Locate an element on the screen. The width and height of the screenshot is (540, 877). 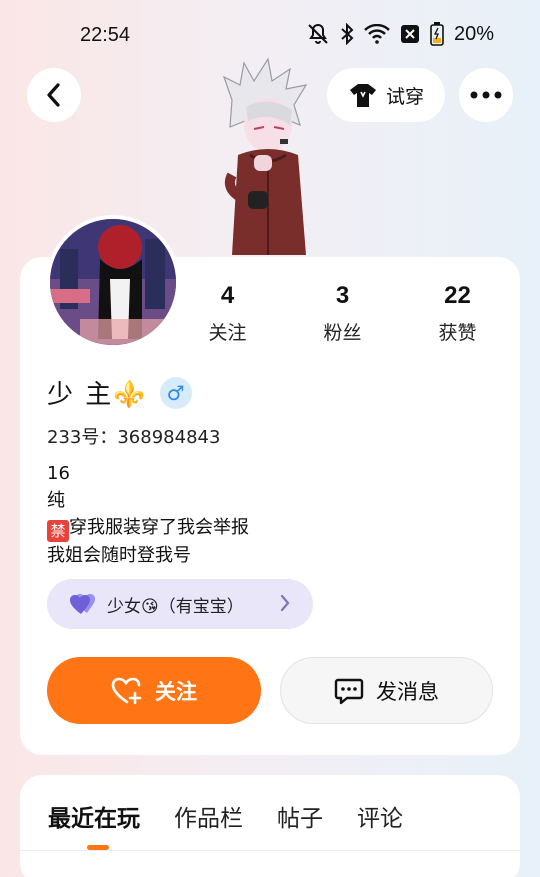
heart-plus-icon is located at coordinates (126, 690).